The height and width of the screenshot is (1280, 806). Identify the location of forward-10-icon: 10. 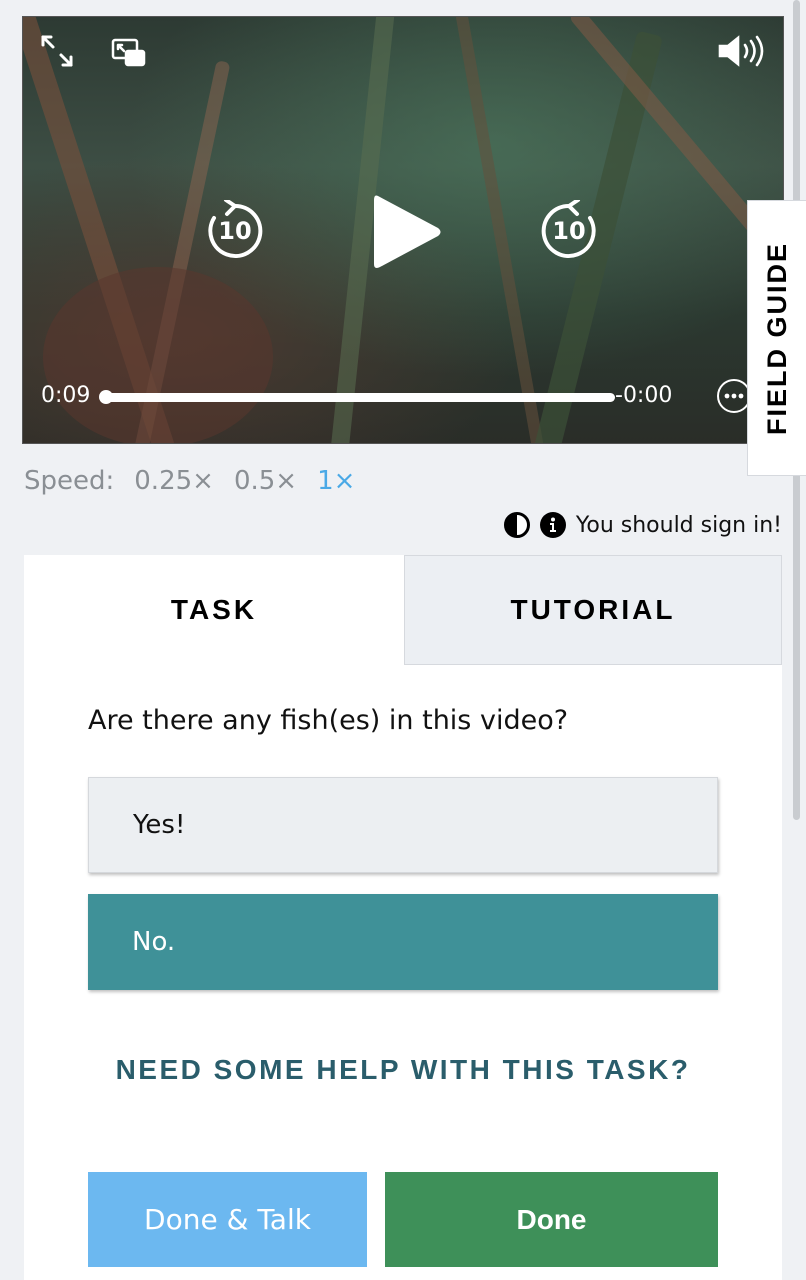
(569, 231).